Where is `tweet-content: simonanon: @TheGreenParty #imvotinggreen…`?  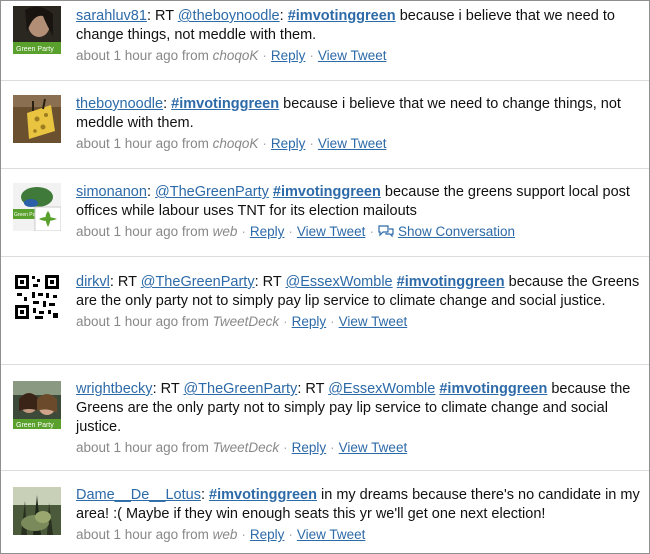
tweet-content: simonanon: @TheGreenParty #imvotinggreen… is located at coordinates (358, 212).